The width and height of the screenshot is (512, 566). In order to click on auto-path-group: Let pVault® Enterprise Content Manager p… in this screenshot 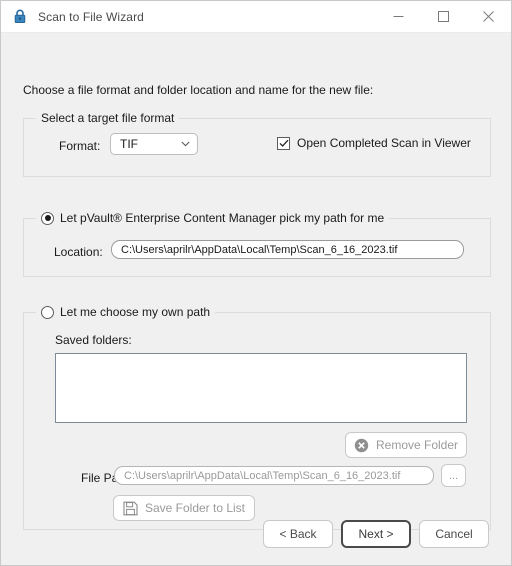, I will do `click(257, 244)`.